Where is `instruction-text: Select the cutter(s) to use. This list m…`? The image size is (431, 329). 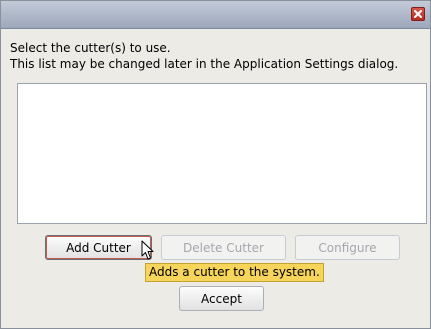 instruction-text: Select the cutter(s) to use. This list m… is located at coordinates (219, 56).